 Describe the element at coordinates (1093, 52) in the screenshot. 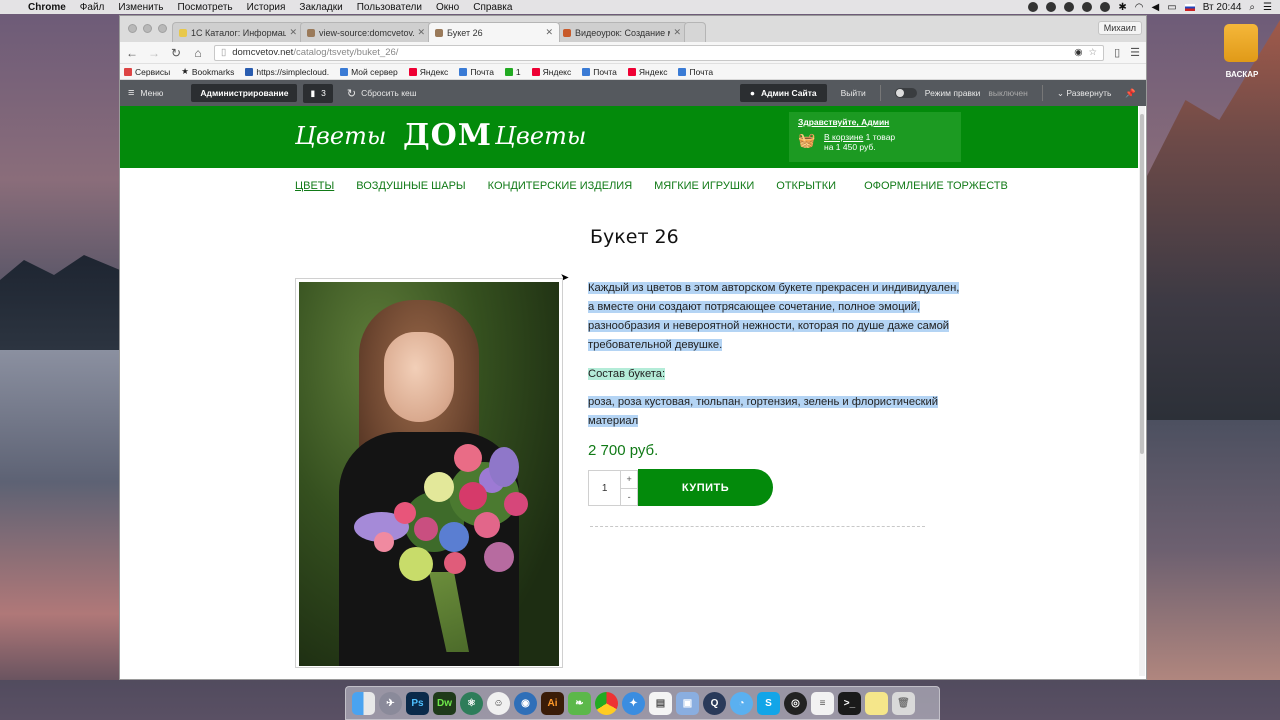

I see `star-icon: ☆` at that location.